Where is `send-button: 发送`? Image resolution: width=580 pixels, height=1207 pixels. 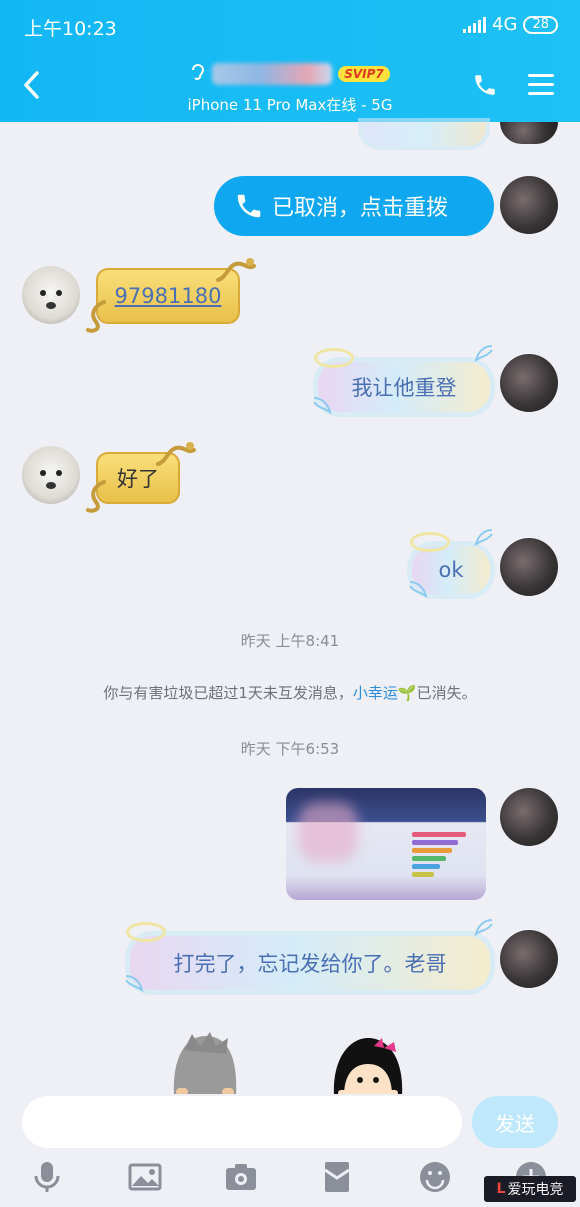
send-button: 发送 is located at coordinates (515, 1122).